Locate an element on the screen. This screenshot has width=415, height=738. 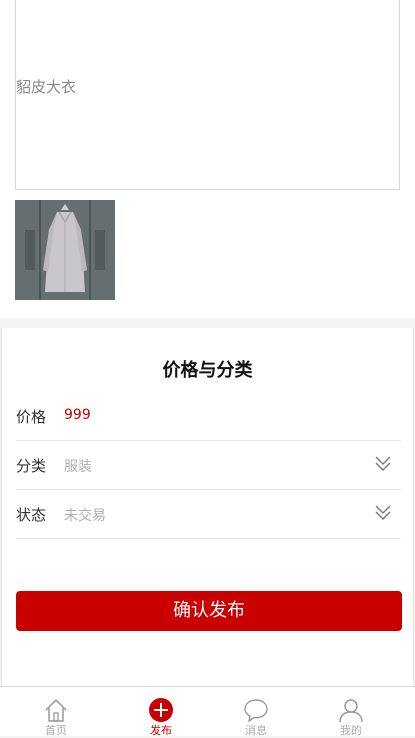
status-select: 未交易 is located at coordinates (85, 515).